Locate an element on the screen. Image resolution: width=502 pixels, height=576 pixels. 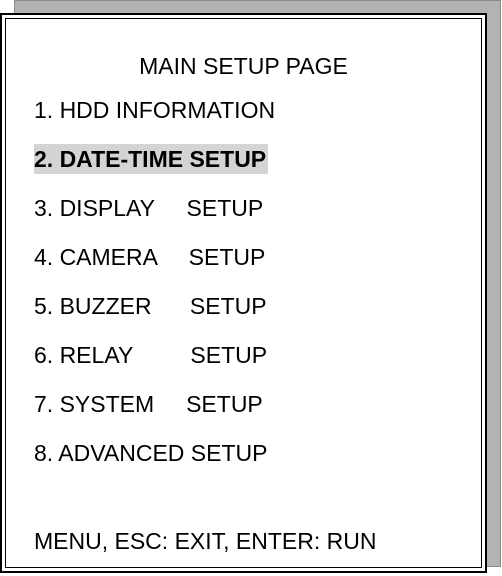
menu-item-label: 2. DATE-TIME SETUP is located at coordinates (151, 159).